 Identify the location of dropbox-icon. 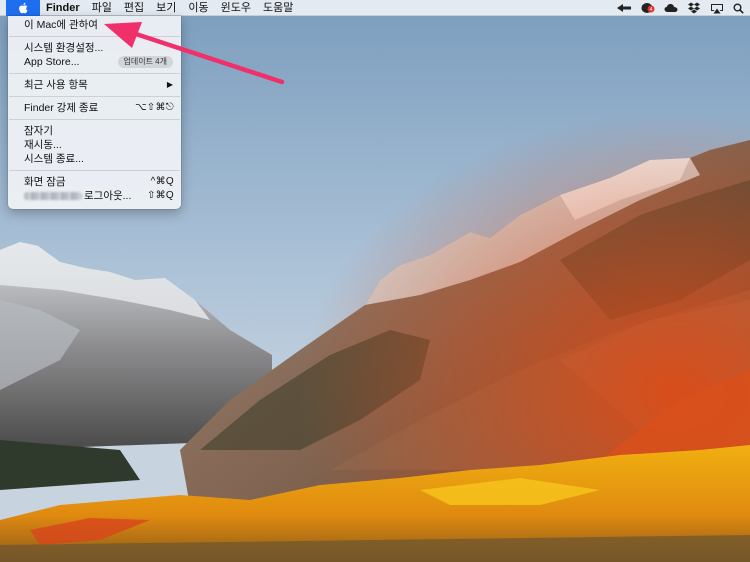
(694, 8).